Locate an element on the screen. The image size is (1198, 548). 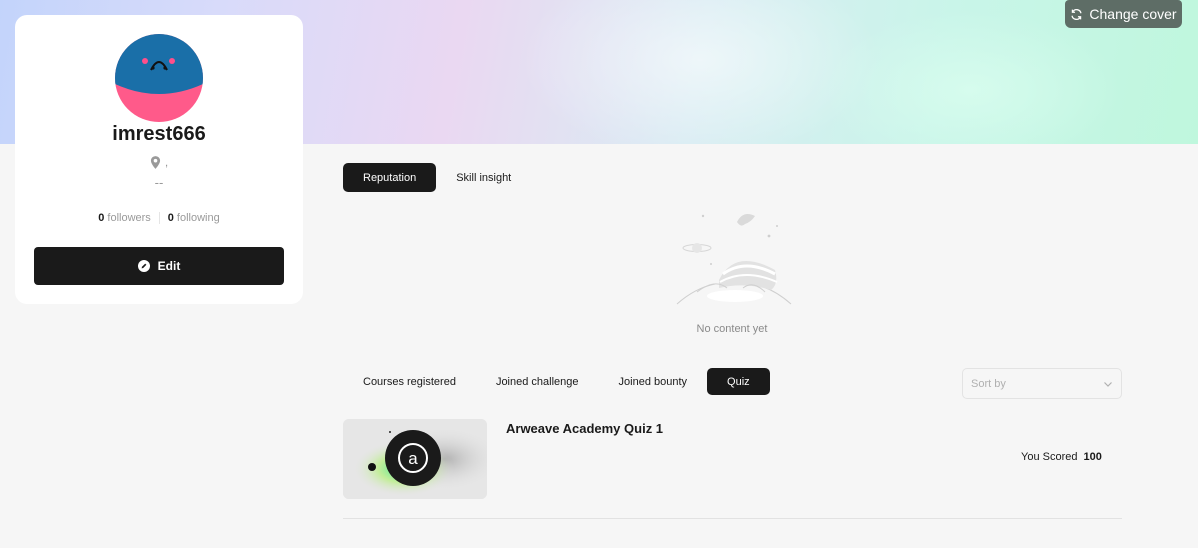
arweave-logo-icon: a is located at coordinates (415, 459).